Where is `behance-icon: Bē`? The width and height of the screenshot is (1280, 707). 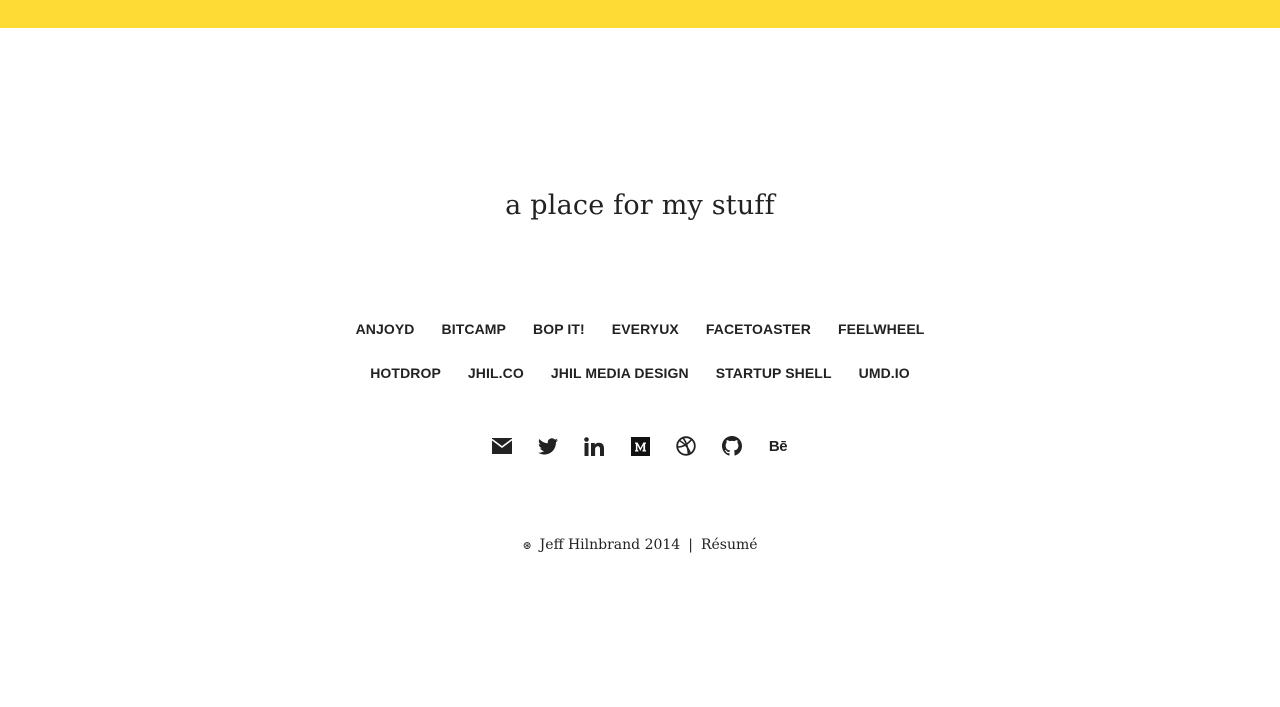 behance-icon: Bē is located at coordinates (778, 446).